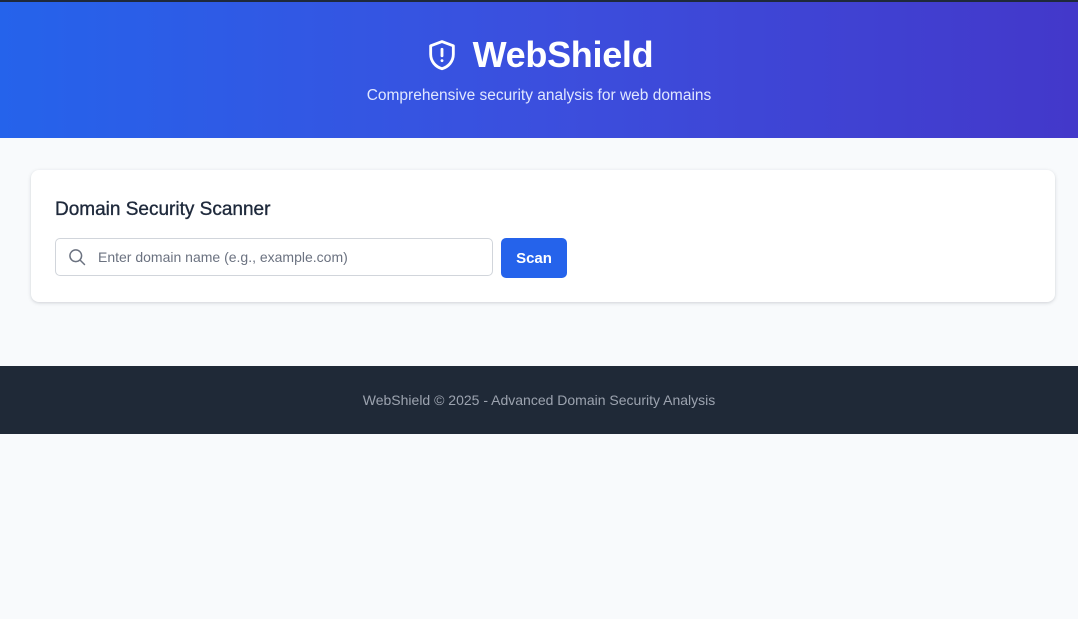  Describe the element at coordinates (441, 55) in the screenshot. I see `shield-alert-icon` at that location.